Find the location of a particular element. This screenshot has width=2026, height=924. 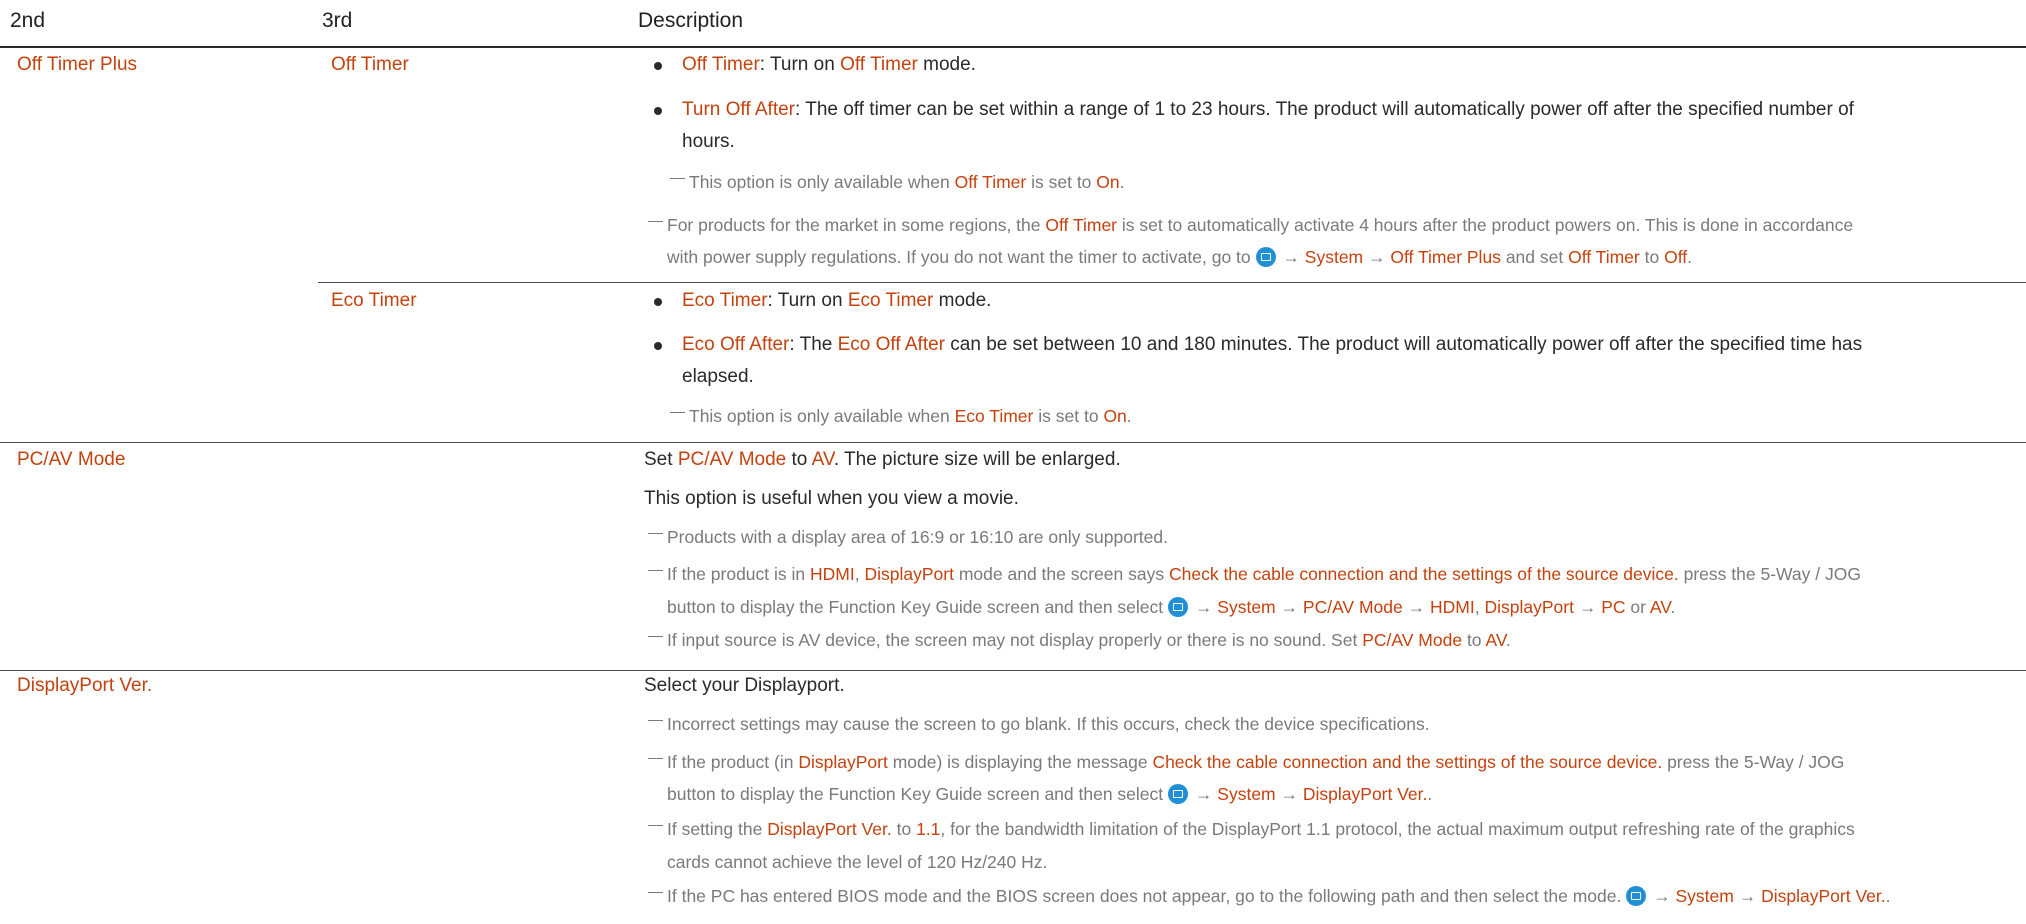

description-bullet: Eco Timer: Turn on Eco Timer mode. is located at coordinates (837, 300).